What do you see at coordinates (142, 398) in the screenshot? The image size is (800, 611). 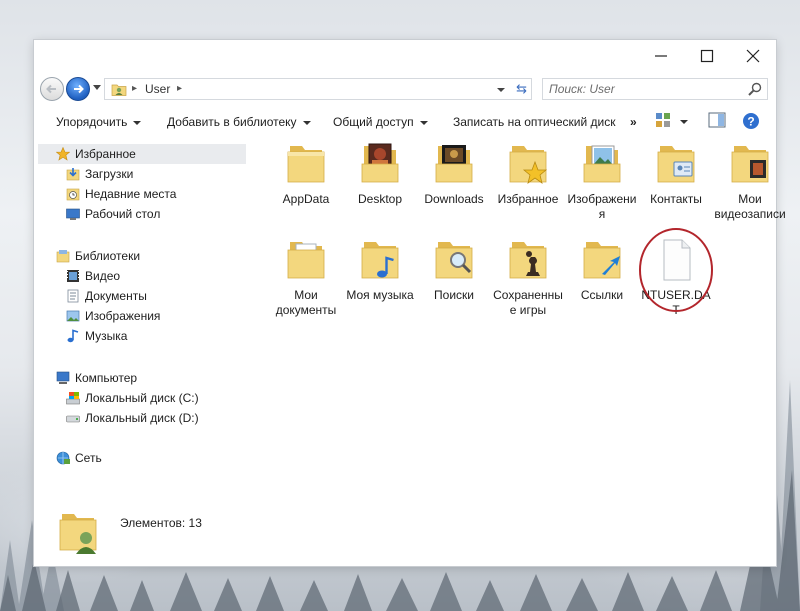 I see `sidebar-item-label: Локальный диск (C:)` at bounding box center [142, 398].